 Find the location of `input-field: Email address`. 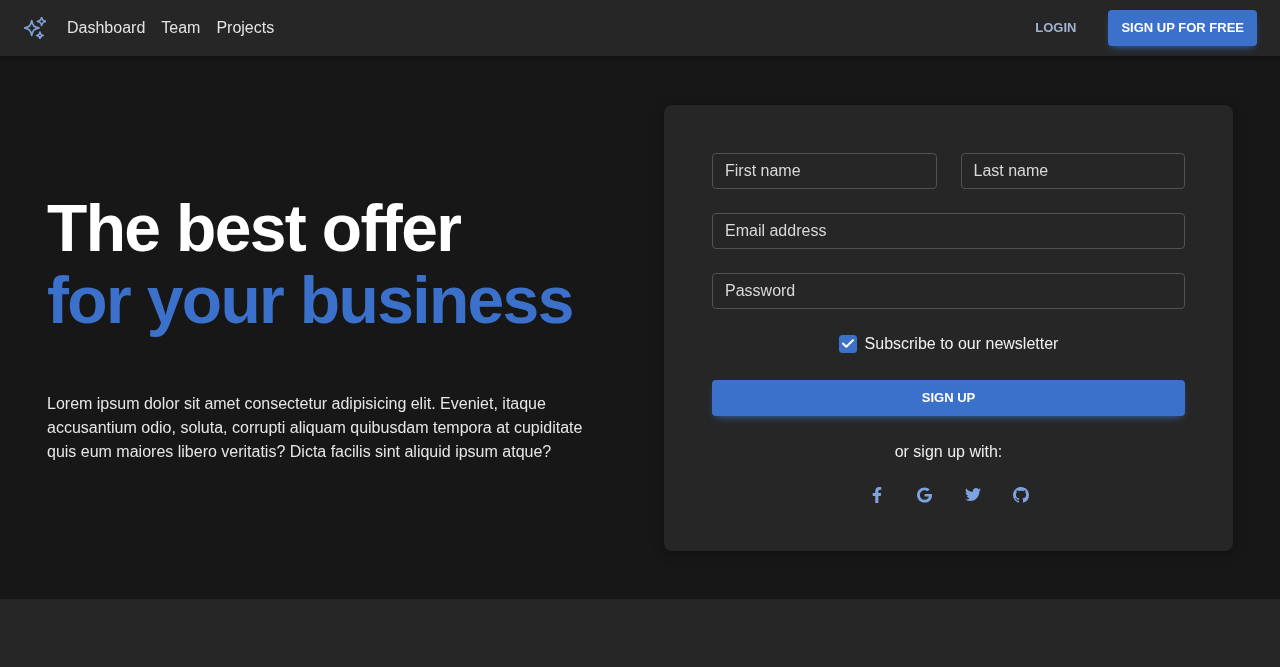

input-field: Email address is located at coordinates (948, 230).